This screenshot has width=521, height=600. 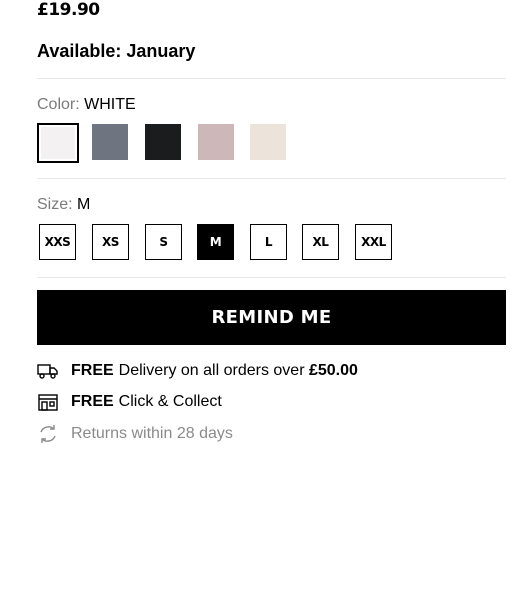 I want to click on color-label-prefix: Color:, so click(x=58, y=104).